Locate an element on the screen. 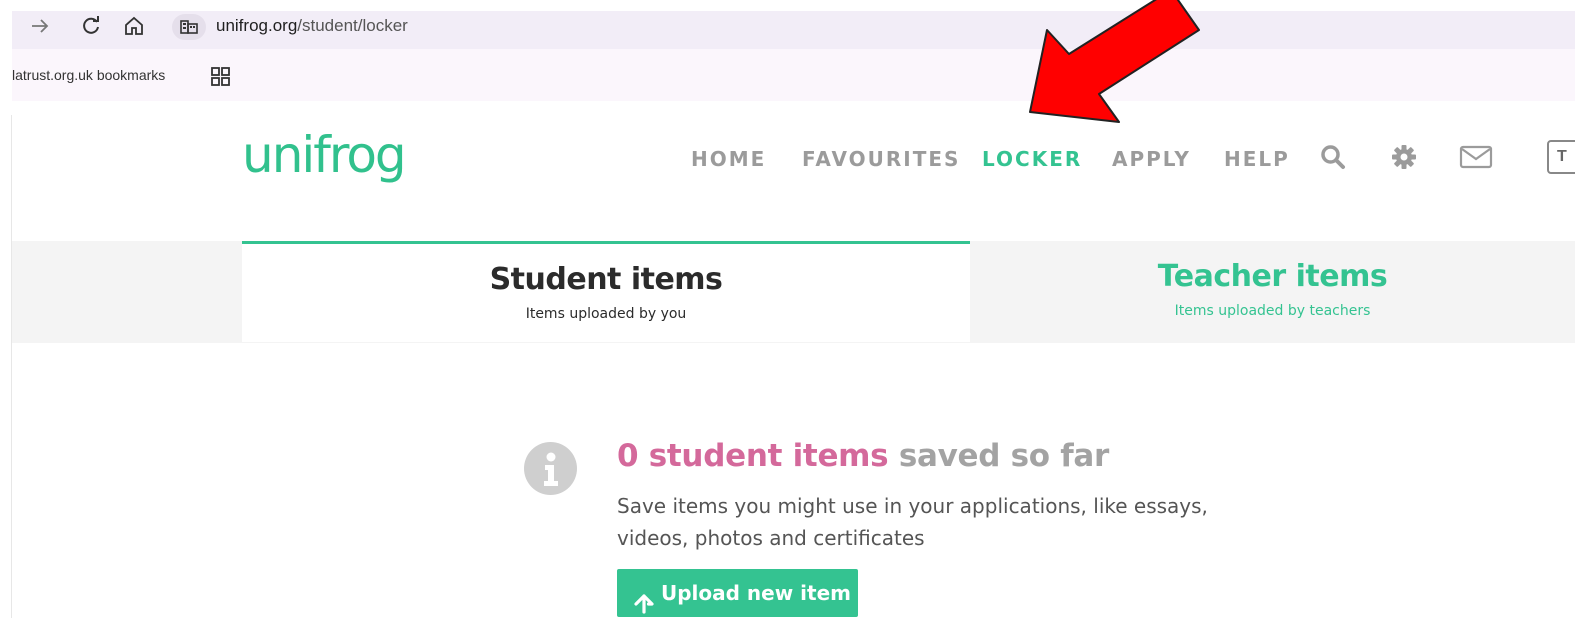  tab-student-items: Student items Items uploaded by you is located at coordinates (606, 291).